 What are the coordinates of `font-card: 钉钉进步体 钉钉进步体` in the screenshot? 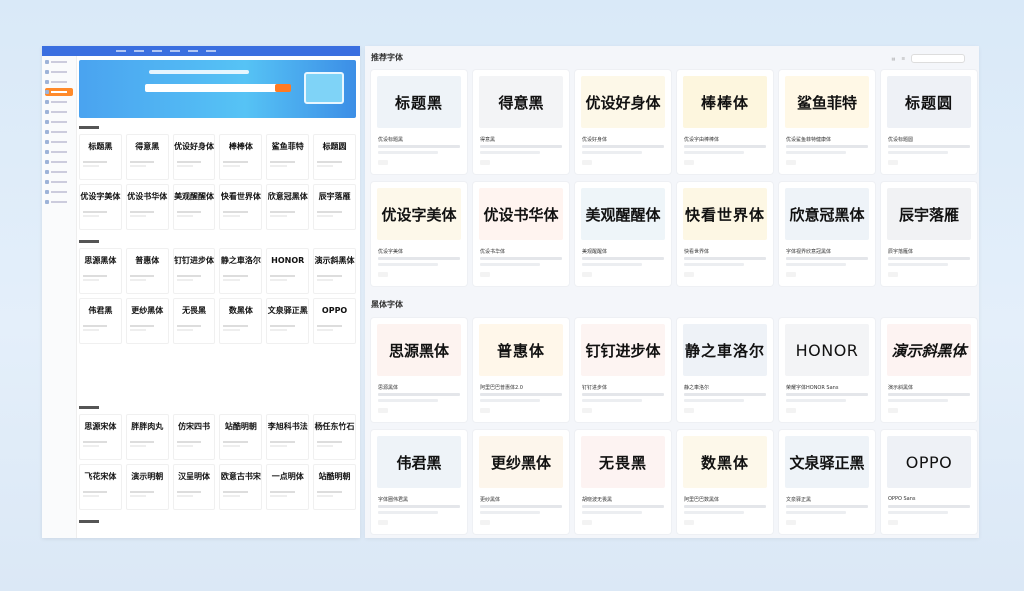 It's located at (623, 370).